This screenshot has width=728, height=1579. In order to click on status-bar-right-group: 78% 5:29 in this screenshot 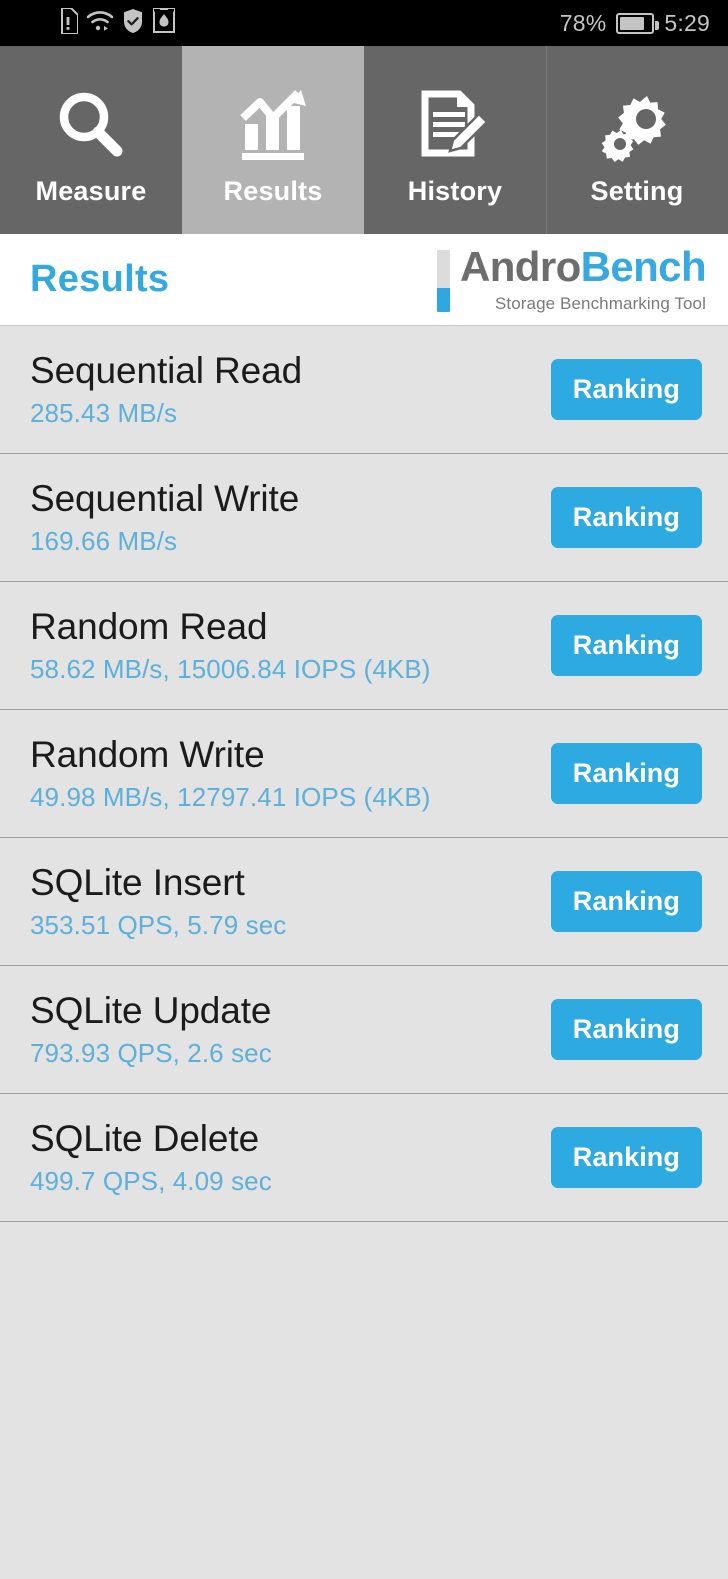, I will do `click(635, 23)`.